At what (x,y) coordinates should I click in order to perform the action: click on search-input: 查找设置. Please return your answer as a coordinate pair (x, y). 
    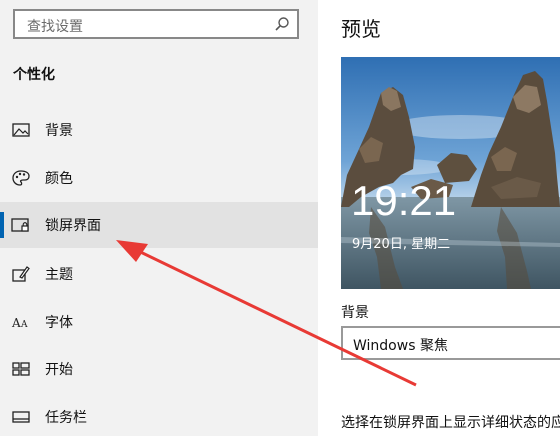
    Looking at the image, I should click on (55, 26).